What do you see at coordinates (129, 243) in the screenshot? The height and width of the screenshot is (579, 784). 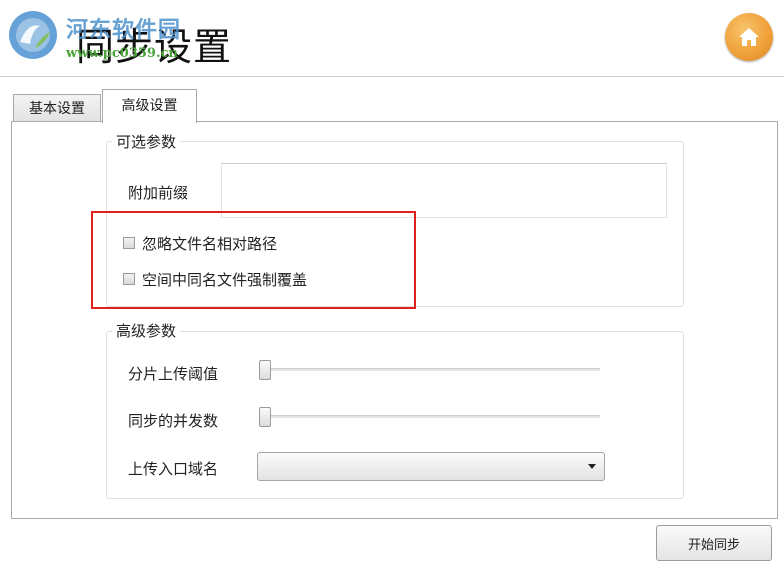 I see `ignore-relative-path-checkbox` at bounding box center [129, 243].